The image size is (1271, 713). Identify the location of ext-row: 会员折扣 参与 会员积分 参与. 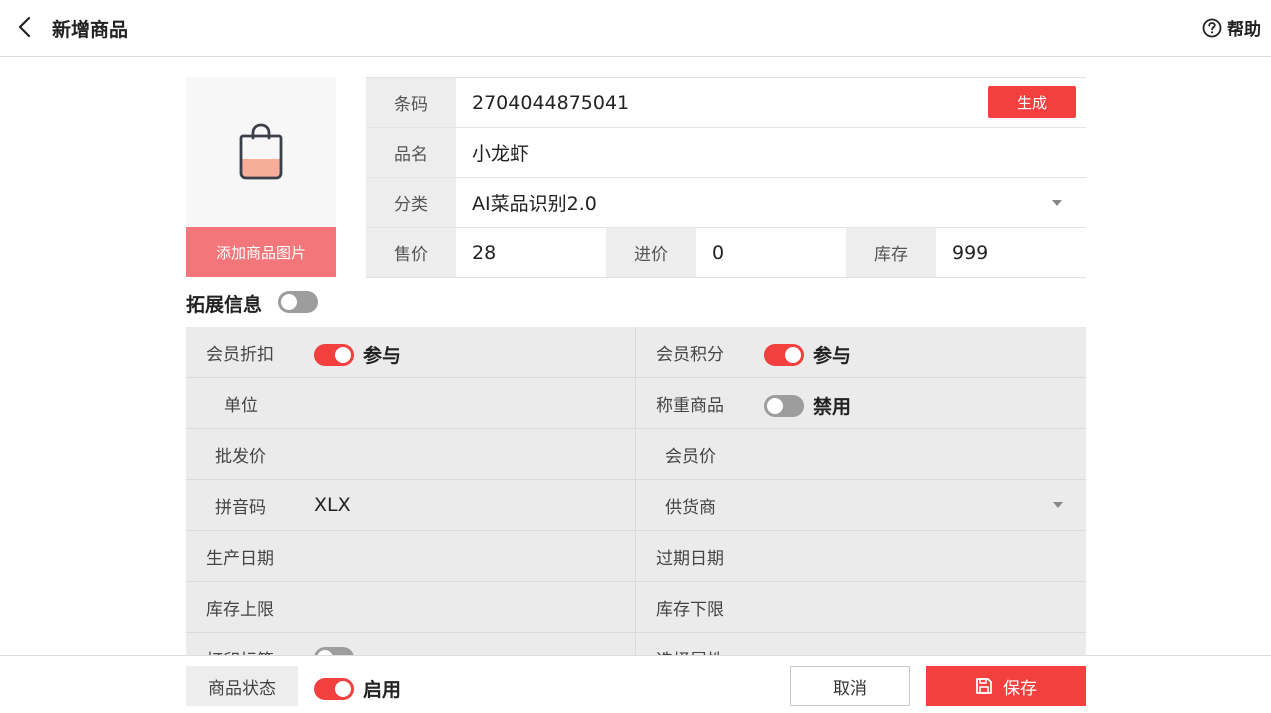
(636, 352).